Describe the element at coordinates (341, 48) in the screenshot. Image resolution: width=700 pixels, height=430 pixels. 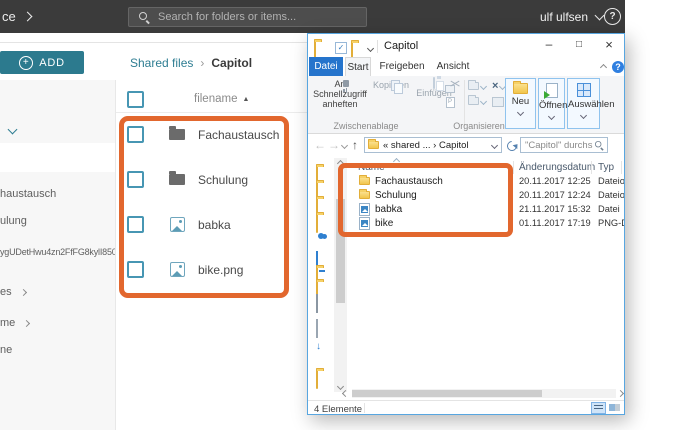
I see `quick-access-properties-icon: ✓` at that location.